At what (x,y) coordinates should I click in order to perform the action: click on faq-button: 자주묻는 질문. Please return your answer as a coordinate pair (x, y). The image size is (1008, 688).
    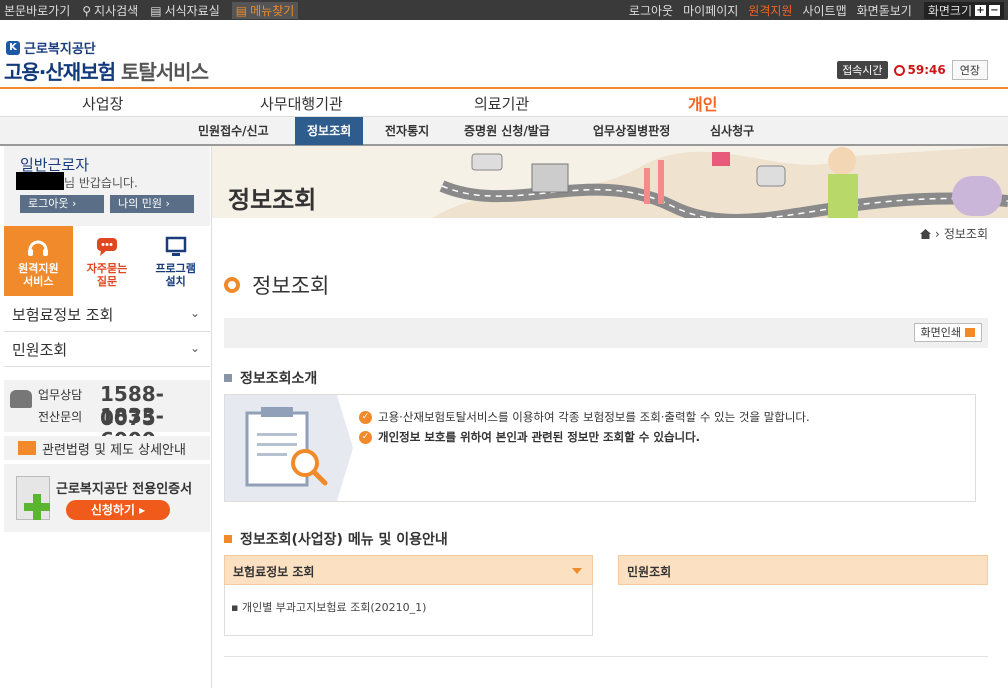
    Looking at the image, I should click on (107, 261).